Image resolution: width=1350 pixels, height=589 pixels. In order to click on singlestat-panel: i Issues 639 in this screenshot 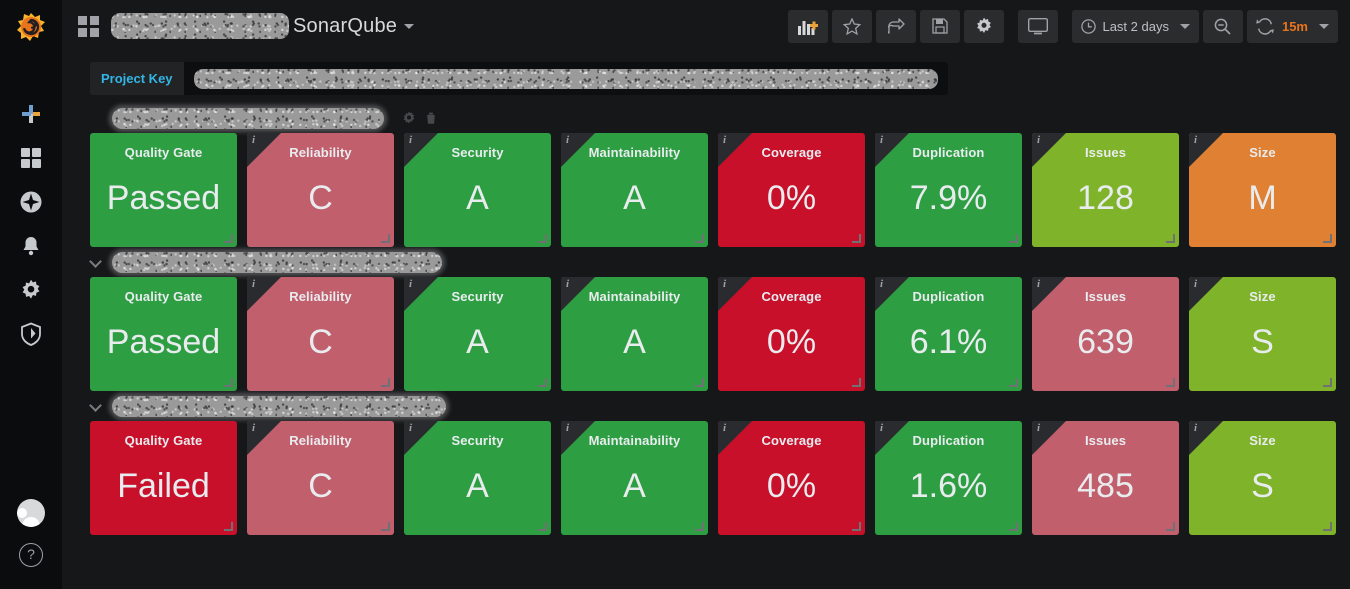, I will do `click(1105, 334)`.